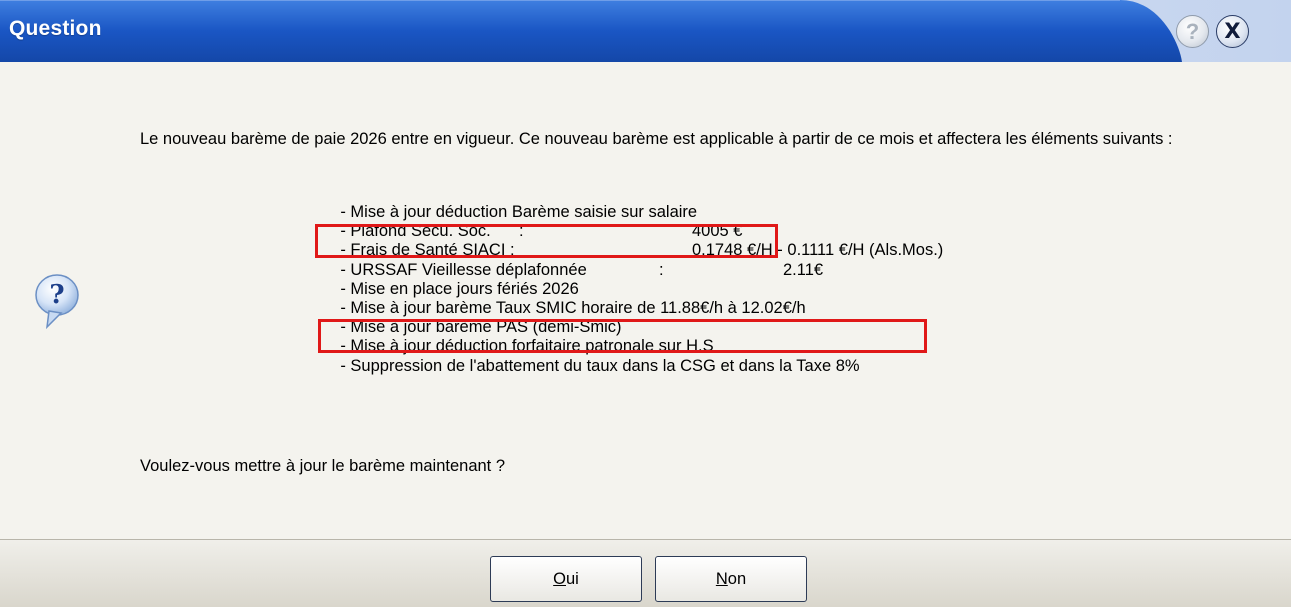  I want to click on item-label: - URSSAF Vieillesse déplafonnée, so click(463, 269).